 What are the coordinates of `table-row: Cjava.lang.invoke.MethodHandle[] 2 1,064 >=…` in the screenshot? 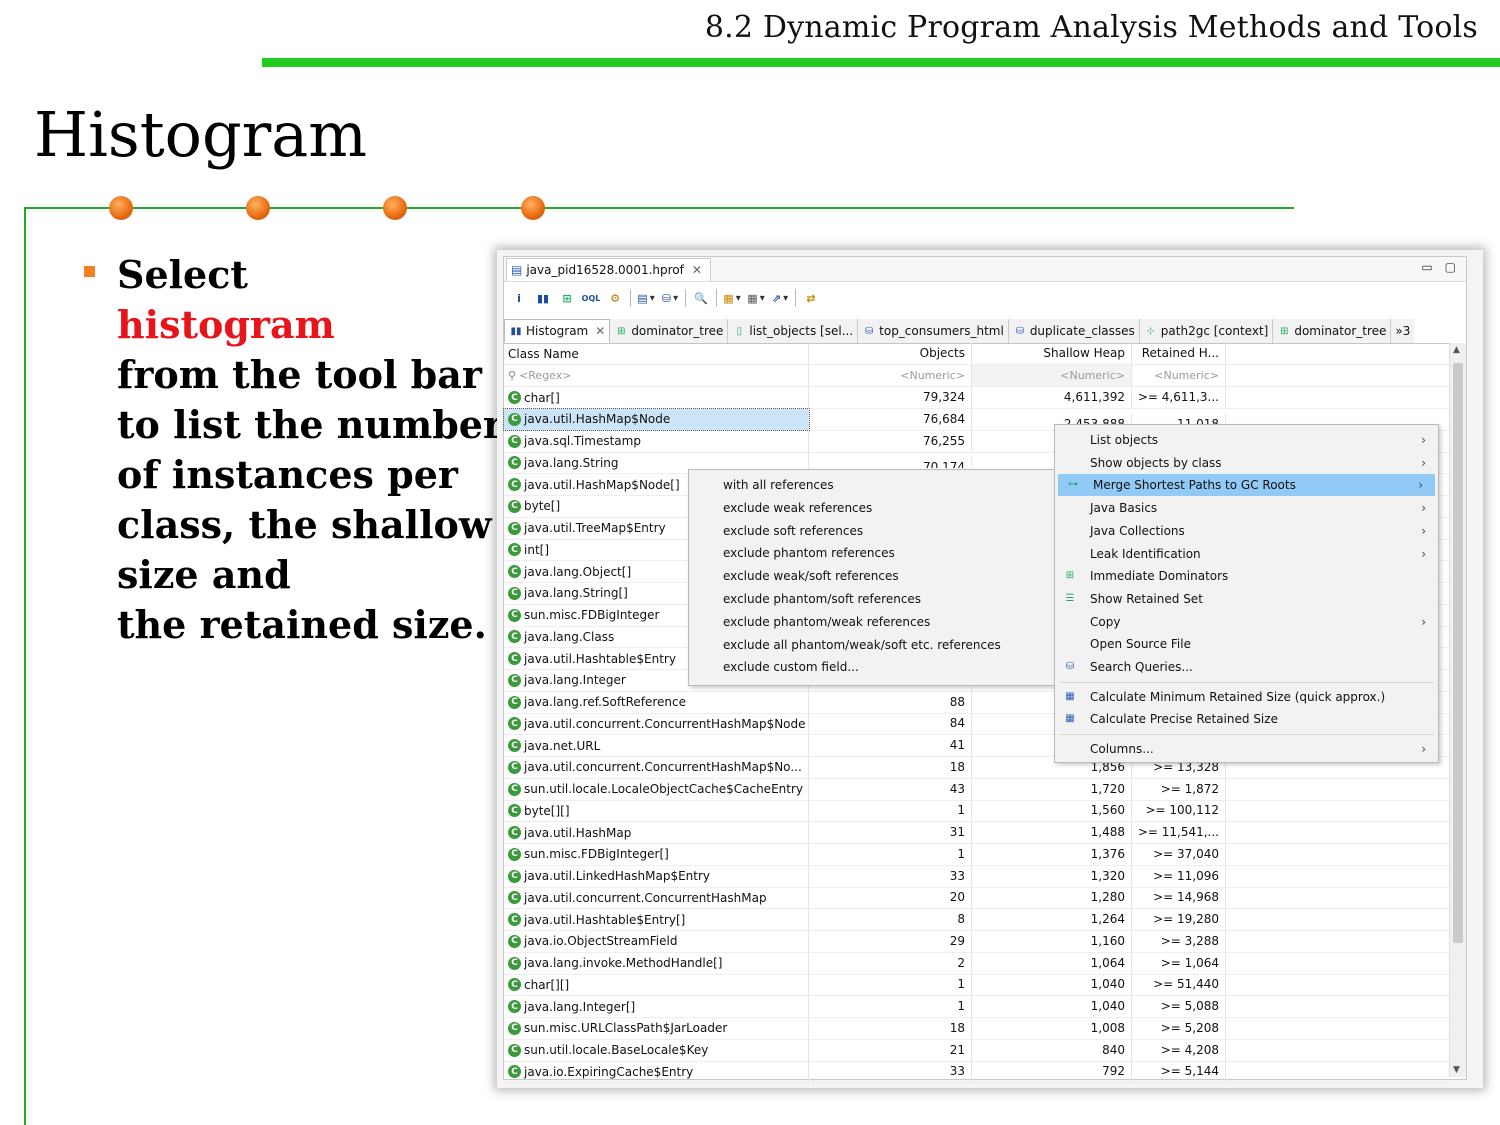 It's located at (977, 963).